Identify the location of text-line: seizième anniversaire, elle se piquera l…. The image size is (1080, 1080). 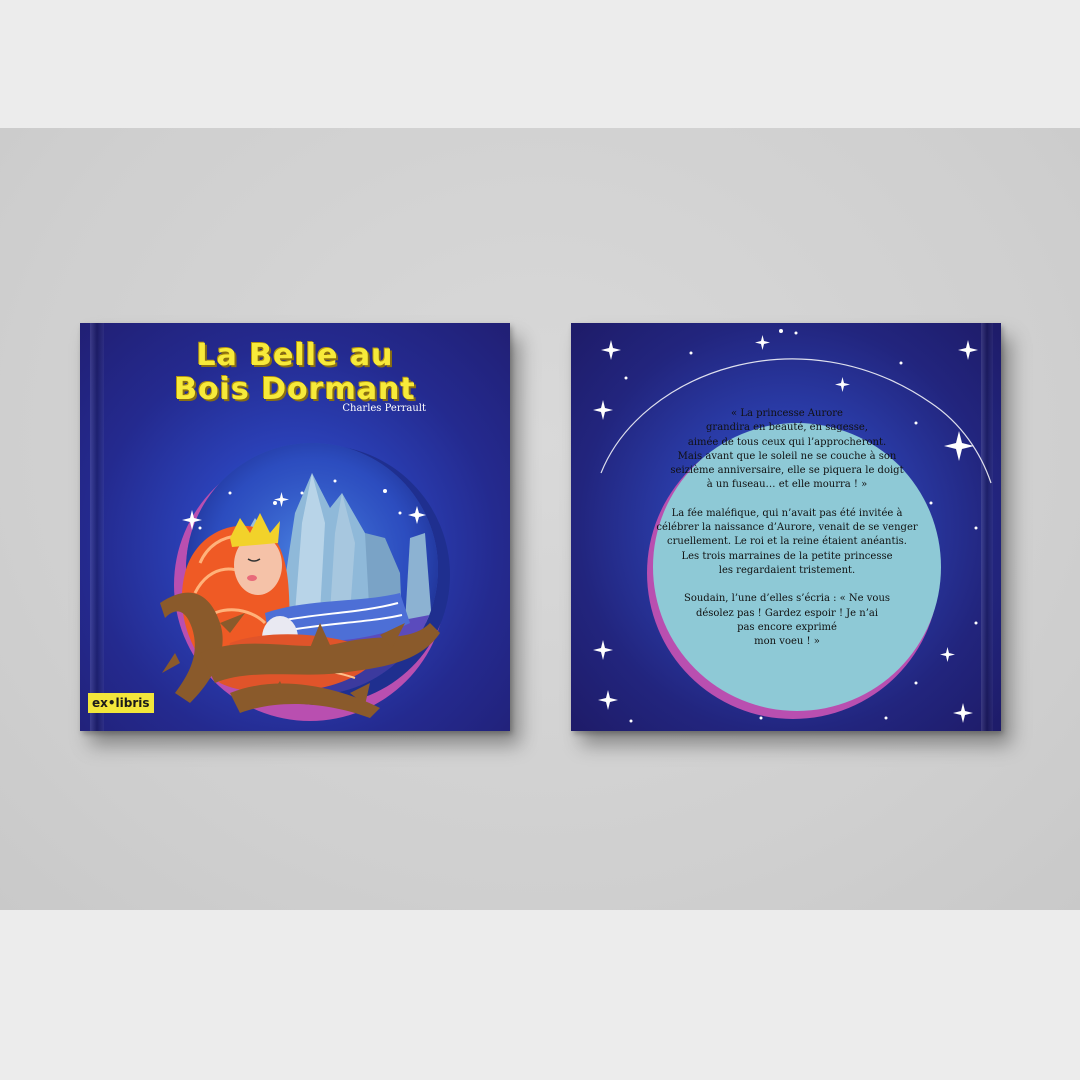
(787, 471).